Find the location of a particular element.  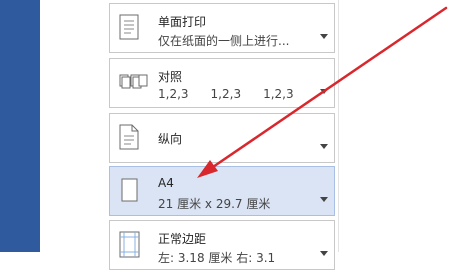

collate-copy-2: 1,2,3 is located at coordinates (226, 94).